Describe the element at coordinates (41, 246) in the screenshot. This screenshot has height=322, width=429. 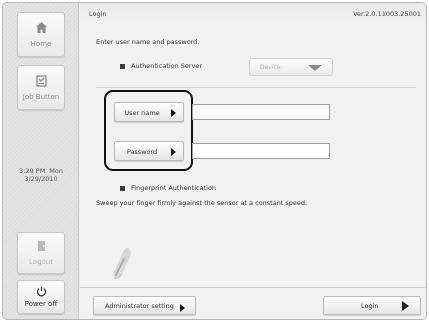
I see `logout-icon` at that location.